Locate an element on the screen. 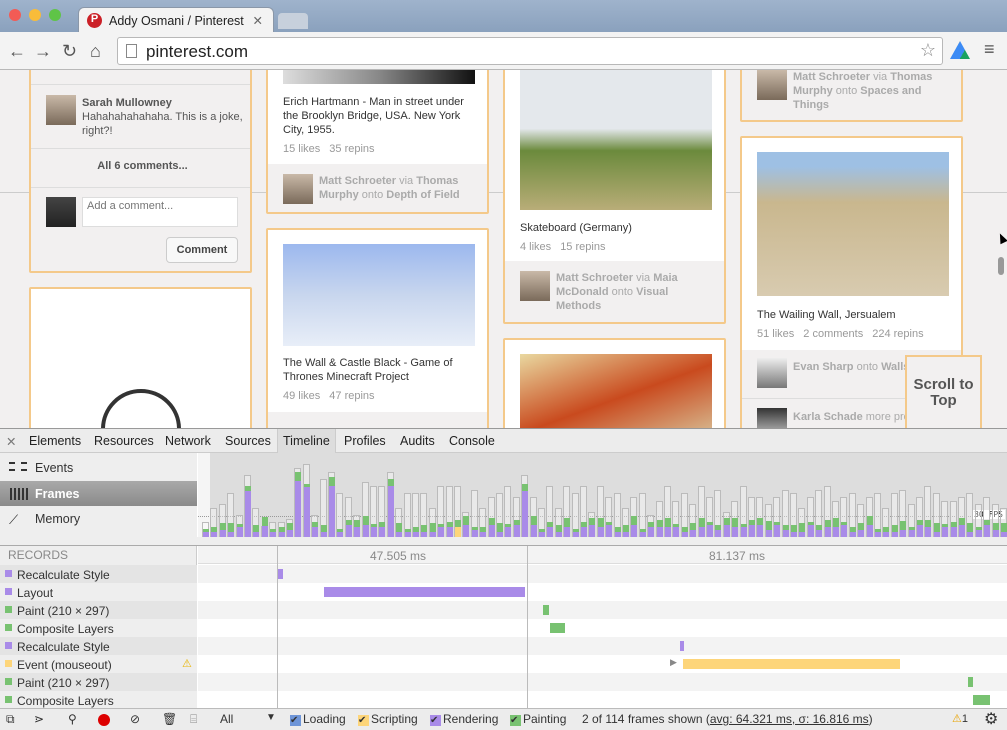 This screenshot has width=1007, height=730. filter-select: All ▼ is located at coordinates (250, 719).